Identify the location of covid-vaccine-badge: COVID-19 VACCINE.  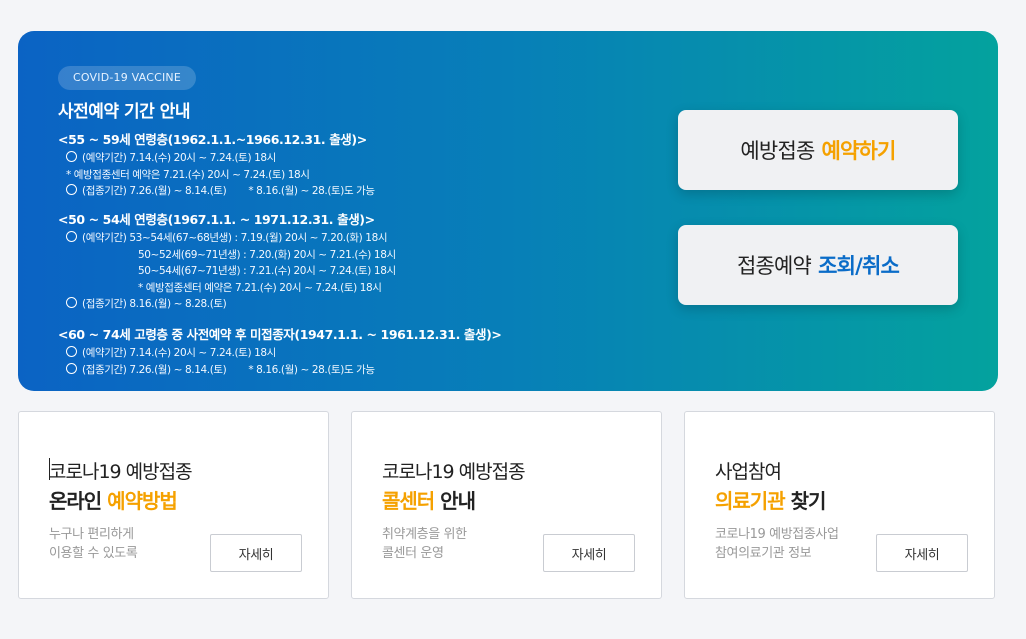
(127, 78).